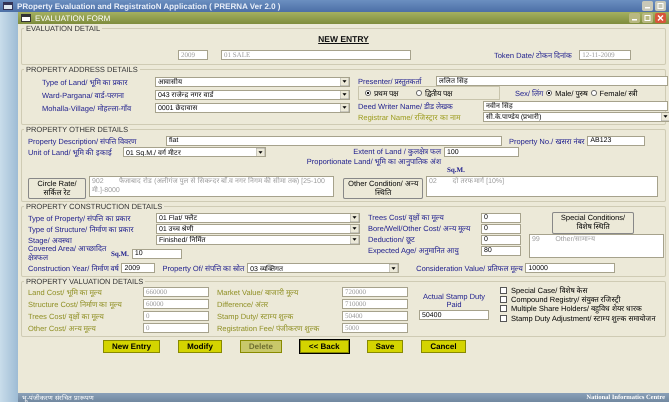  Describe the element at coordinates (343, 39) in the screenshot. I see `form-heading: NEW ENTRY` at that location.